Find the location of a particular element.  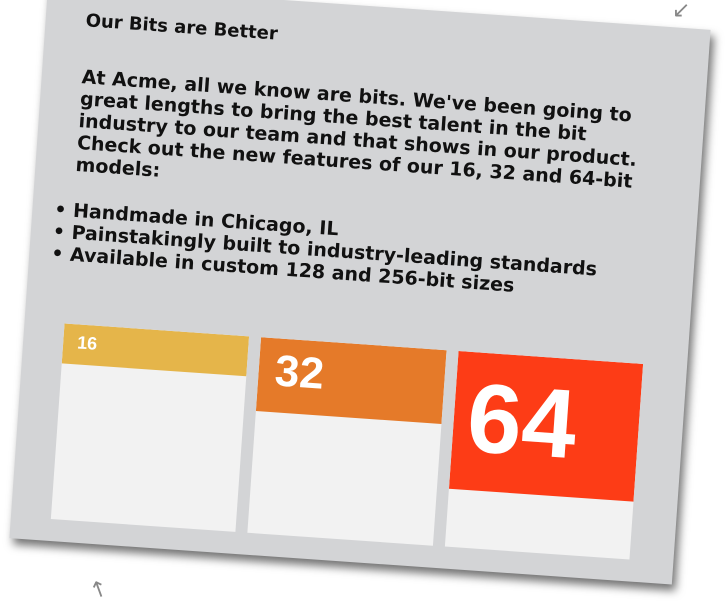

card-title: Our Bits are Better is located at coordinates (181, 27).